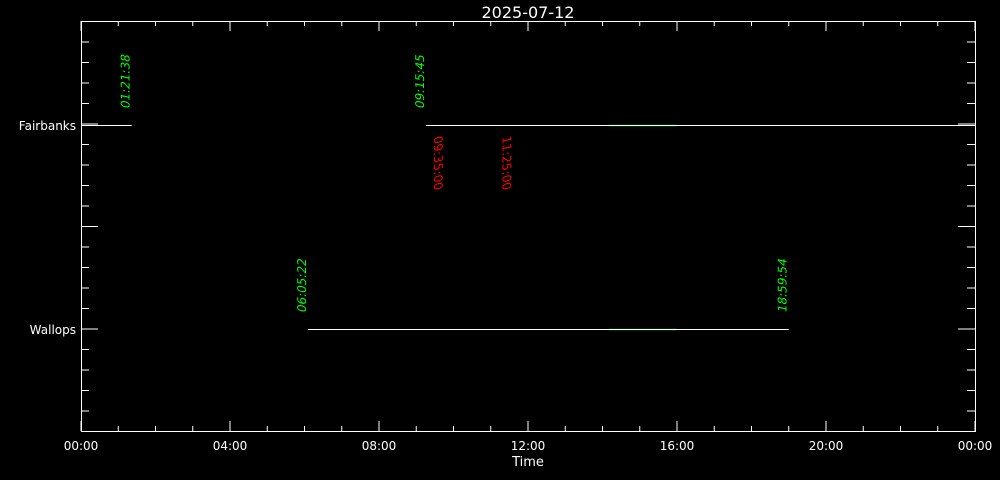  I want to click on annotation-label: 01:21:38, so click(126, 81).